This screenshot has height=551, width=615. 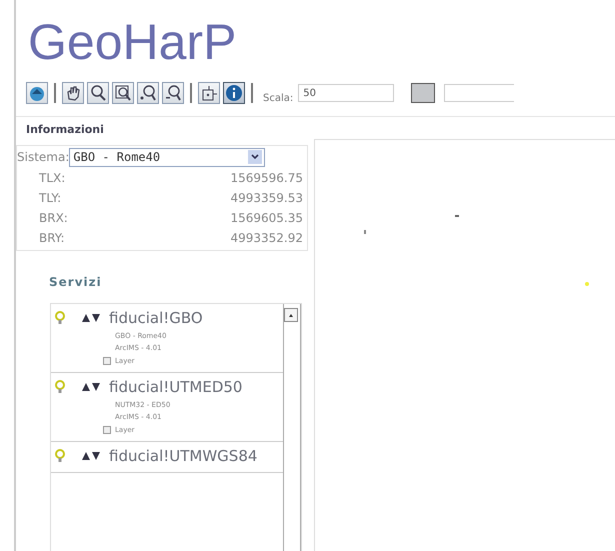 What do you see at coordinates (346, 93) in the screenshot?
I see `scale-field: 50` at bounding box center [346, 93].